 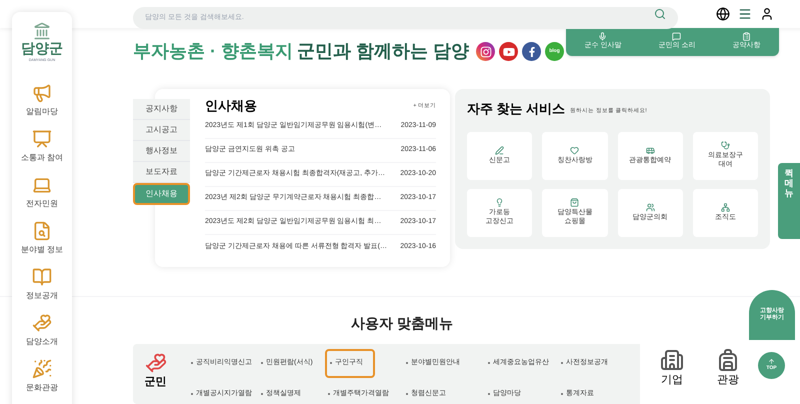 I want to click on youtube-button, so click(x=508, y=51).